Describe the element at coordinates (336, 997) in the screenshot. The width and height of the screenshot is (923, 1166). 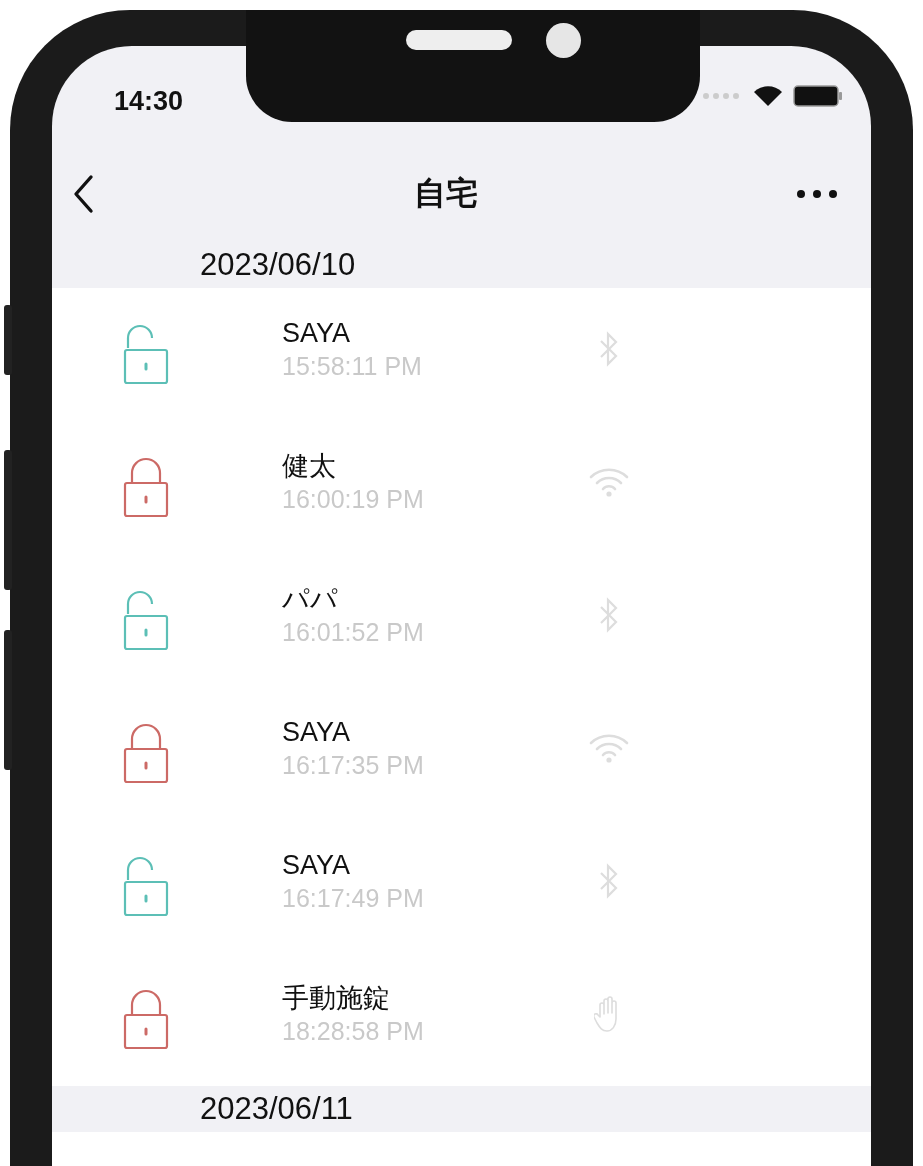
I see `user-name: 手動施錠` at that location.